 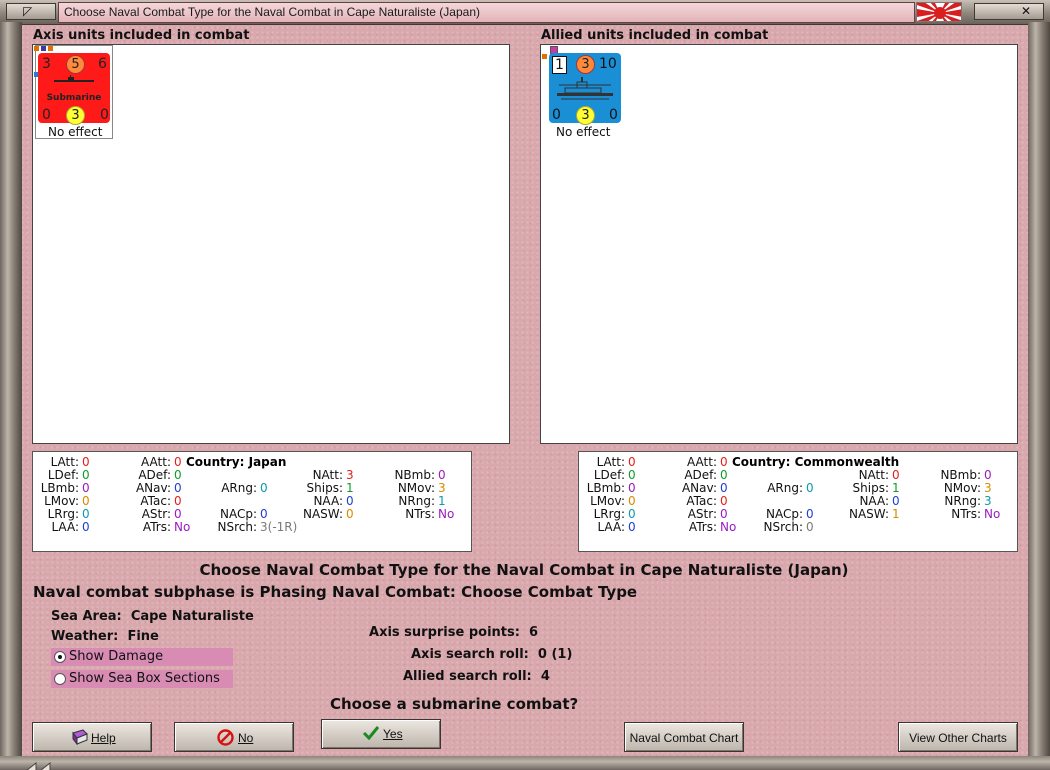 What do you see at coordinates (616, 527) in the screenshot?
I see `stat-laa: LAA: 0` at bounding box center [616, 527].